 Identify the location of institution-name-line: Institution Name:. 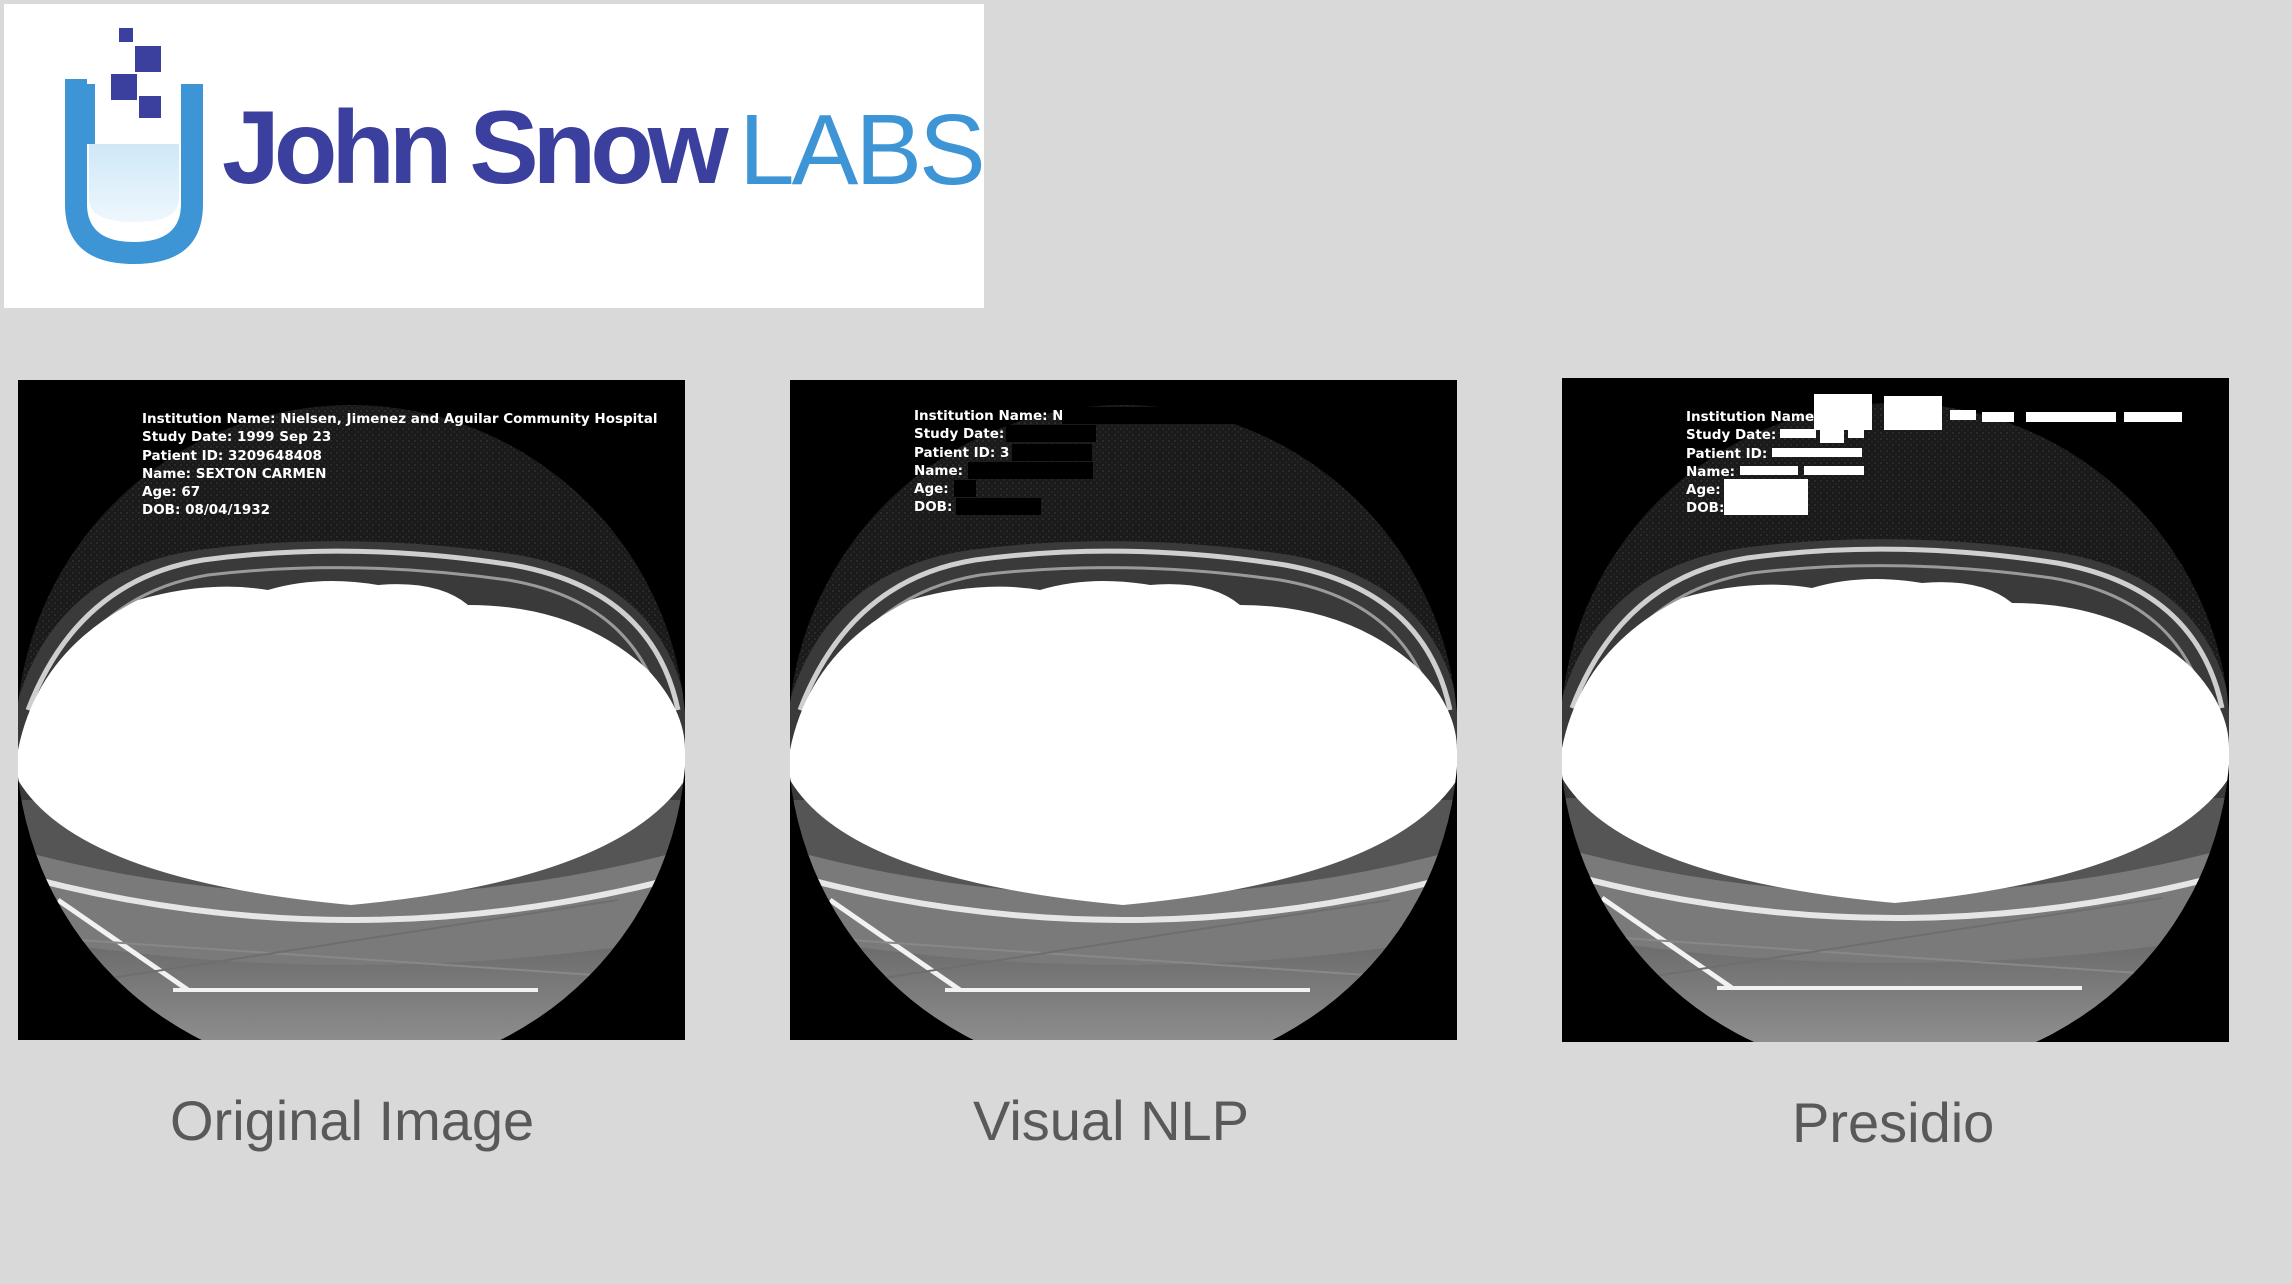
(1934, 412).